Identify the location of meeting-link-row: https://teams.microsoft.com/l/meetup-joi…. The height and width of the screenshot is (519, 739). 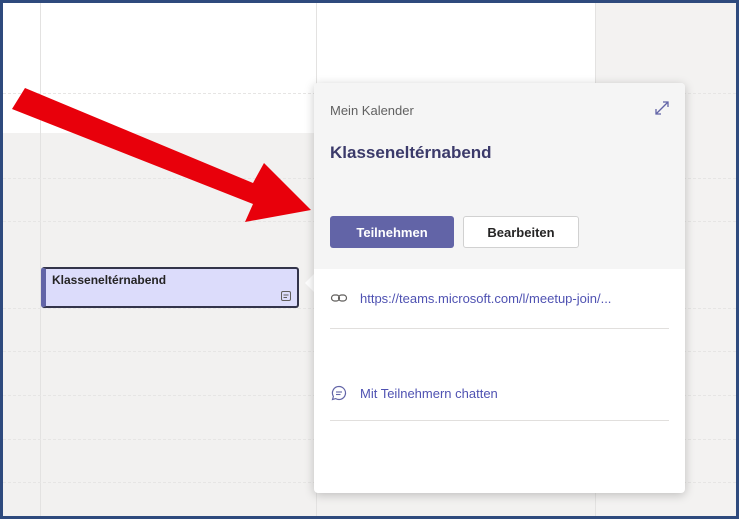
(499, 298).